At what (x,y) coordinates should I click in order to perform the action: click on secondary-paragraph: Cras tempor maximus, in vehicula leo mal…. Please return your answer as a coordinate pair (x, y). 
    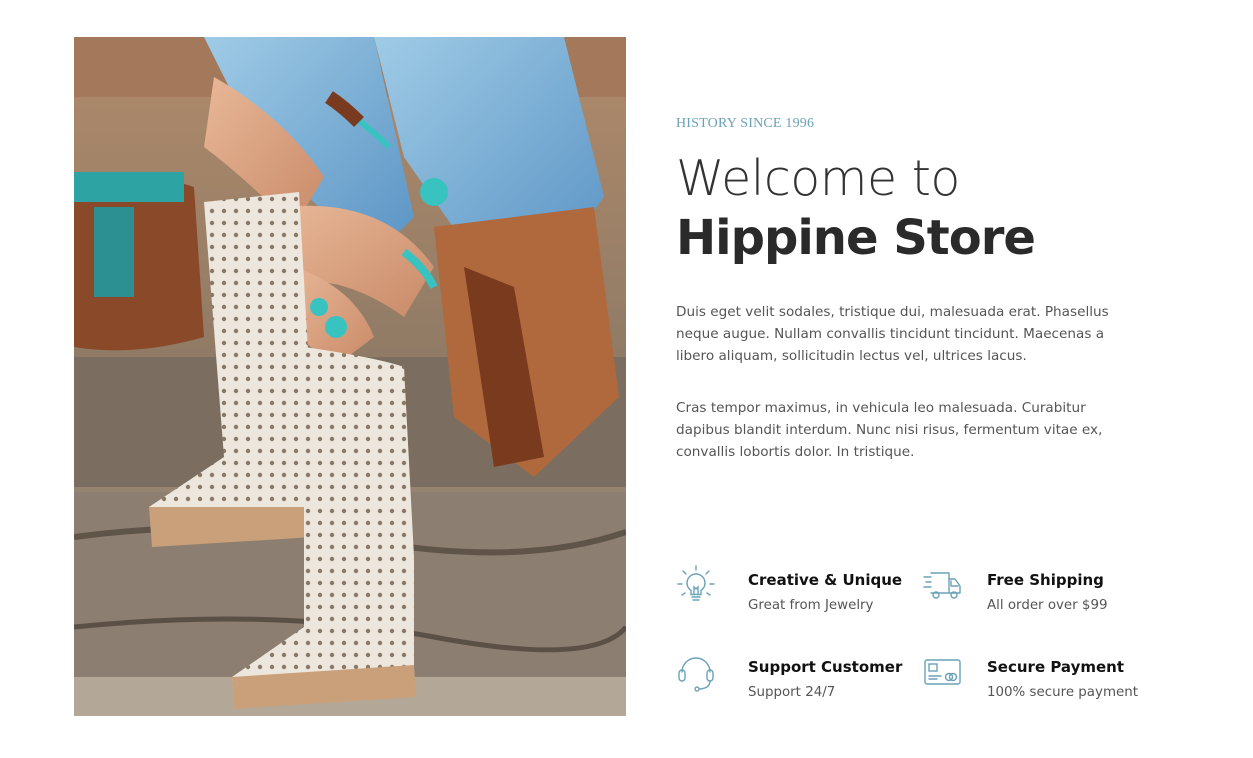
    Looking at the image, I should click on (889, 430).